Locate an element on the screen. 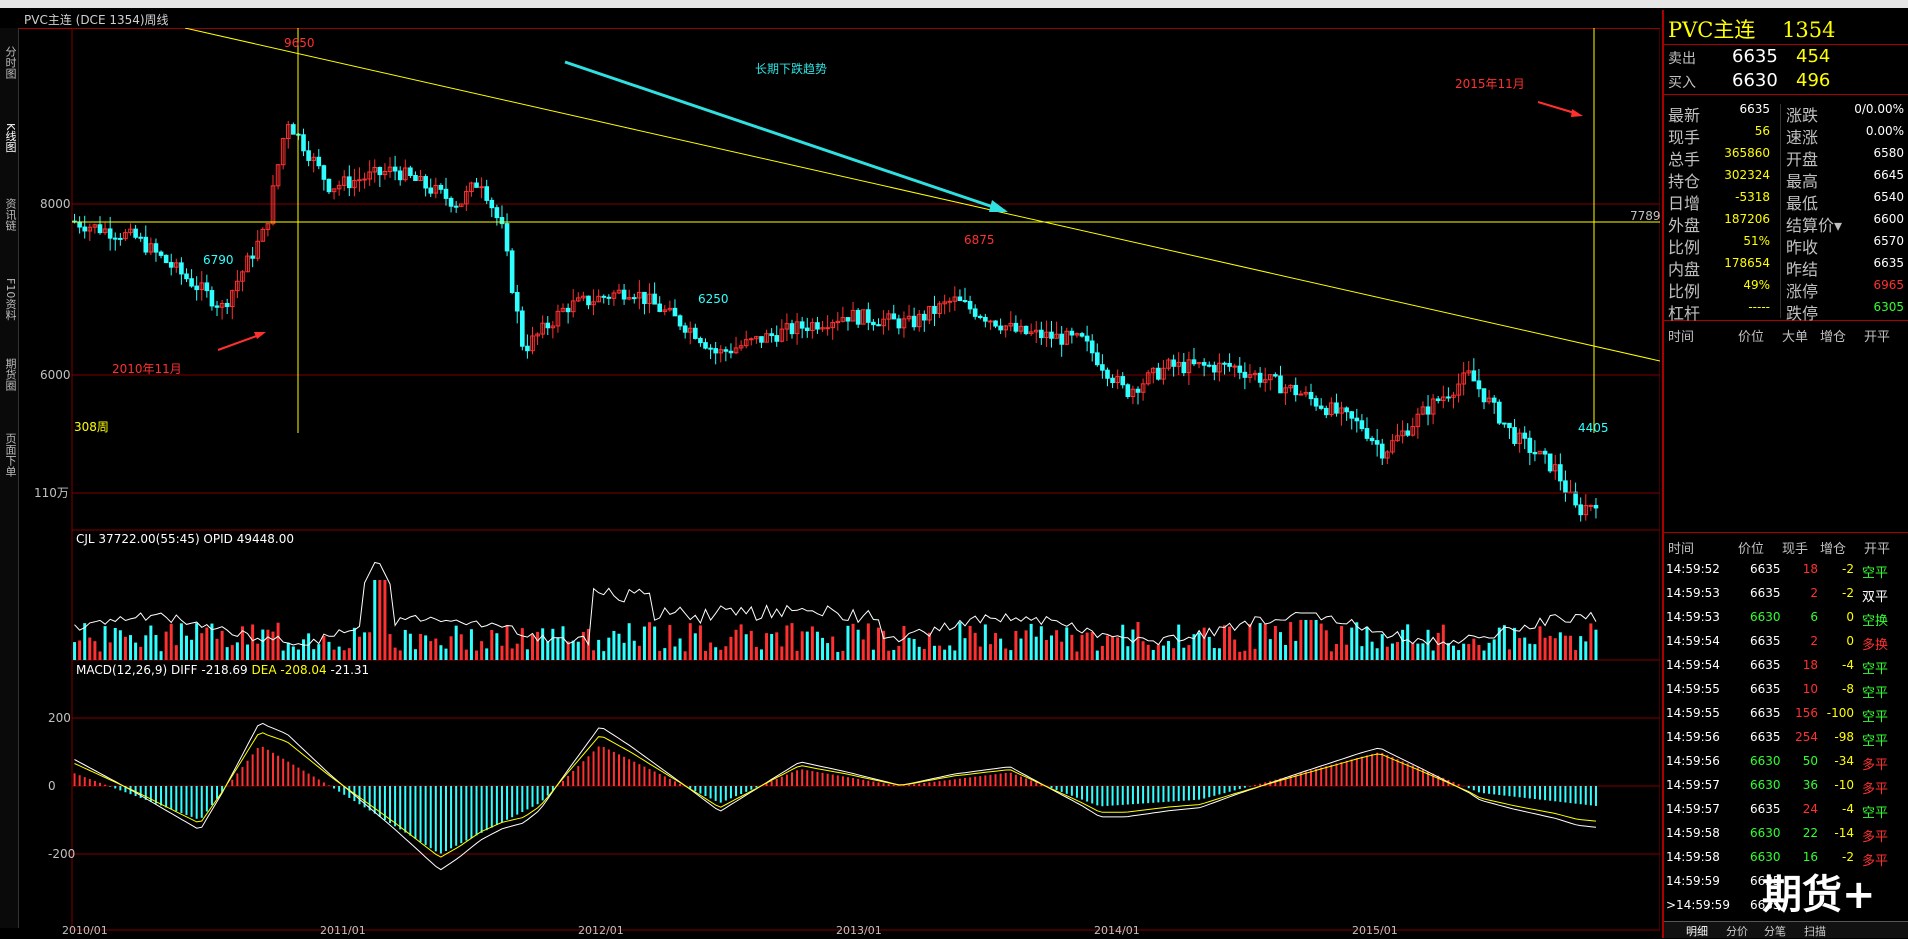 The width and height of the screenshot is (1908, 939). tab-3: 扫描 is located at coordinates (1815, 931).